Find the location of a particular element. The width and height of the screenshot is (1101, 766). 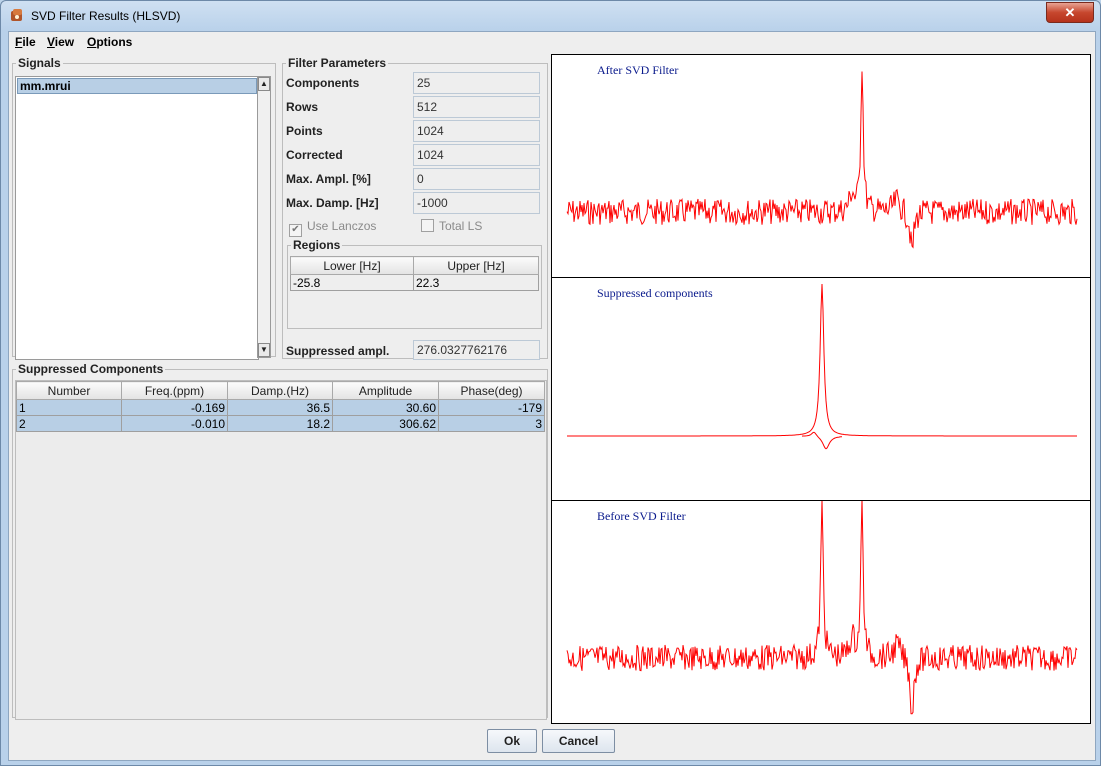

suppressed-components-trace-small is located at coordinates (822, 440).